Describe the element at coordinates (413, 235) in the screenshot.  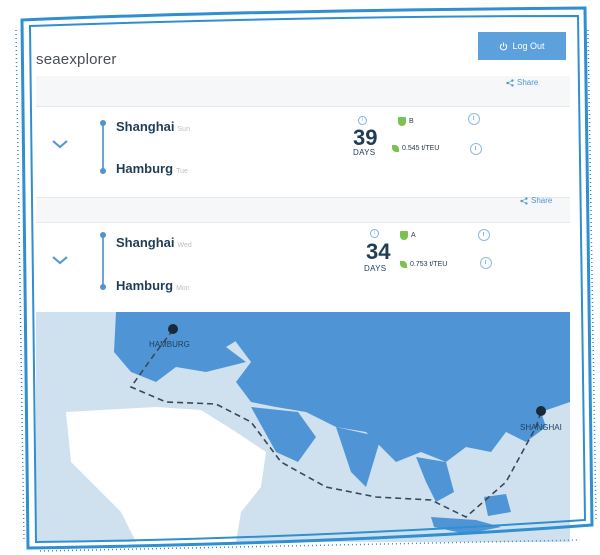
I see `grade-value: A` at that location.